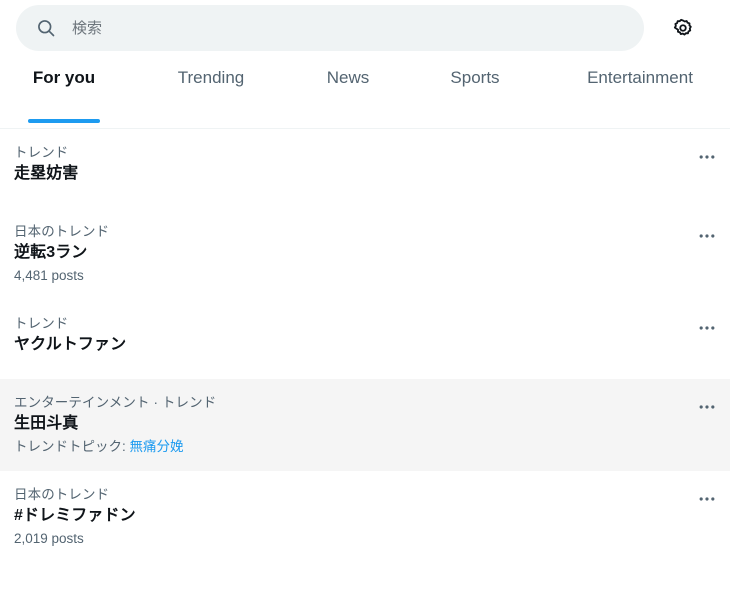  I want to click on trend-name: #ドレミファドン, so click(75, 515).